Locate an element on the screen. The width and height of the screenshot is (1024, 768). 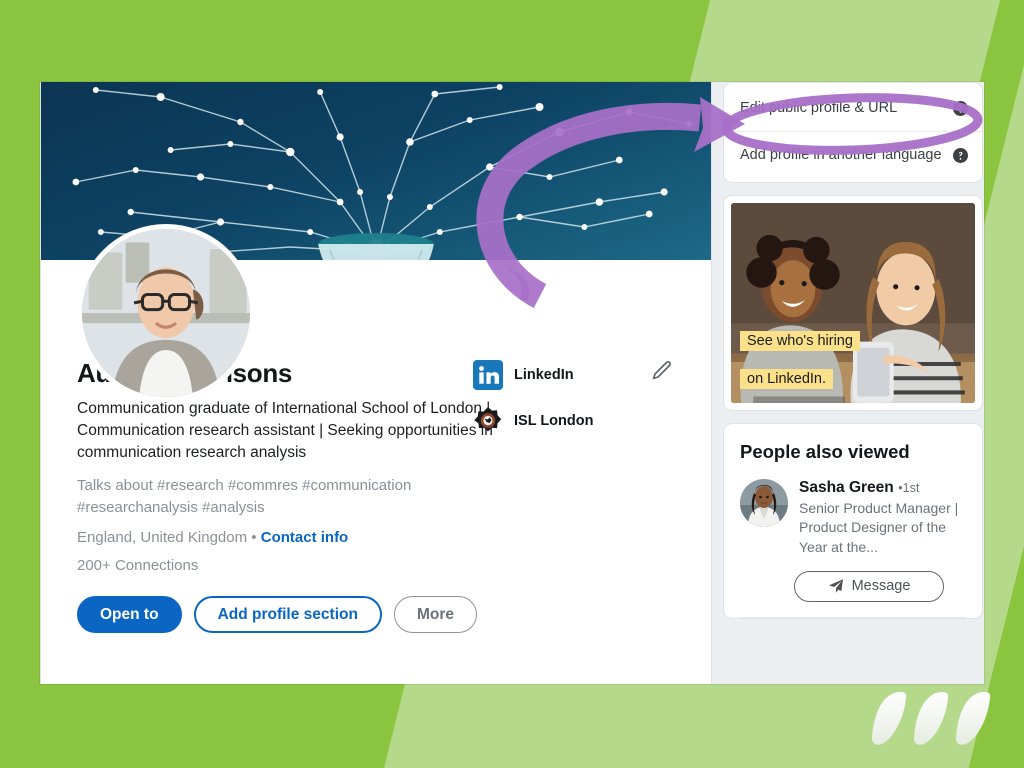
ad-image: See who's hiring on LinkedIn. is located at coordinates (853, 303).